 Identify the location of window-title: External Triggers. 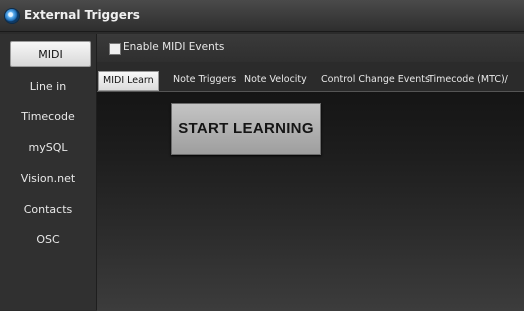
(82, 15).